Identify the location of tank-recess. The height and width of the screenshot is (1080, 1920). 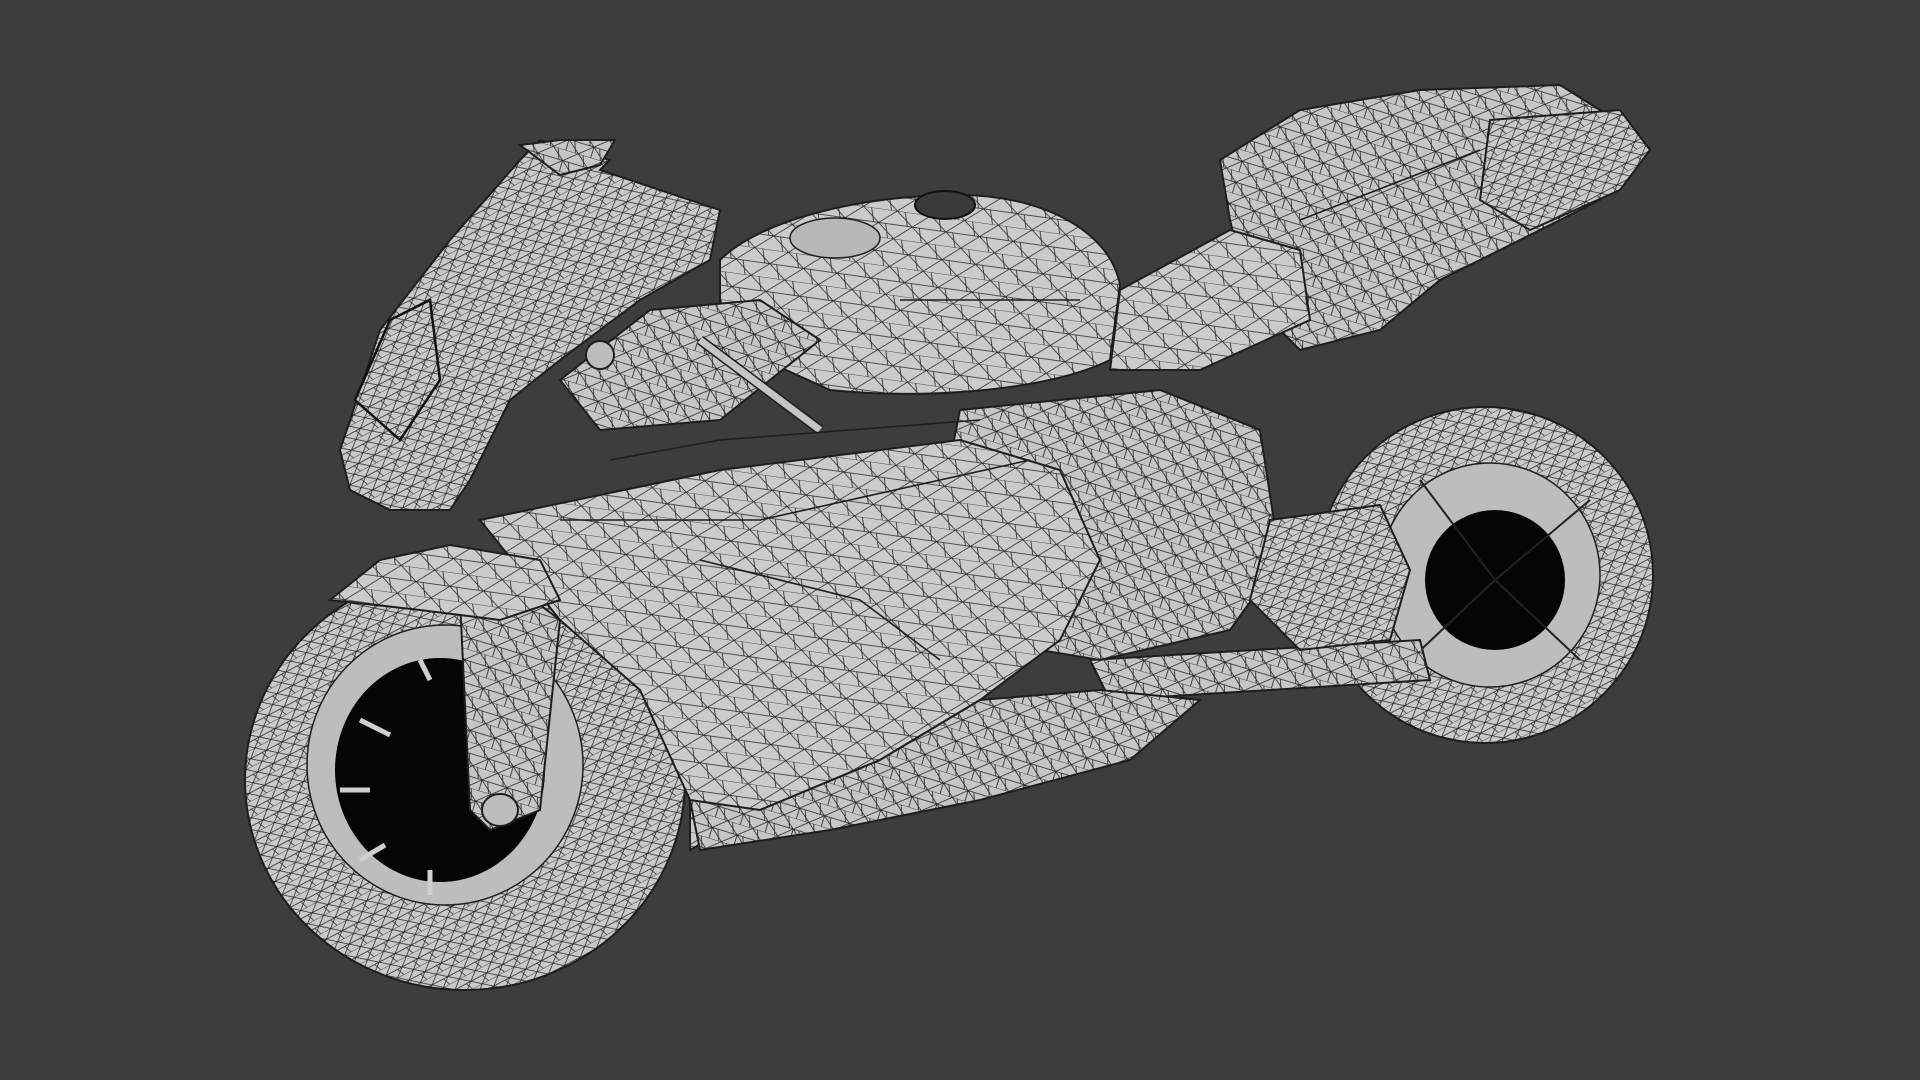
(835, 238).